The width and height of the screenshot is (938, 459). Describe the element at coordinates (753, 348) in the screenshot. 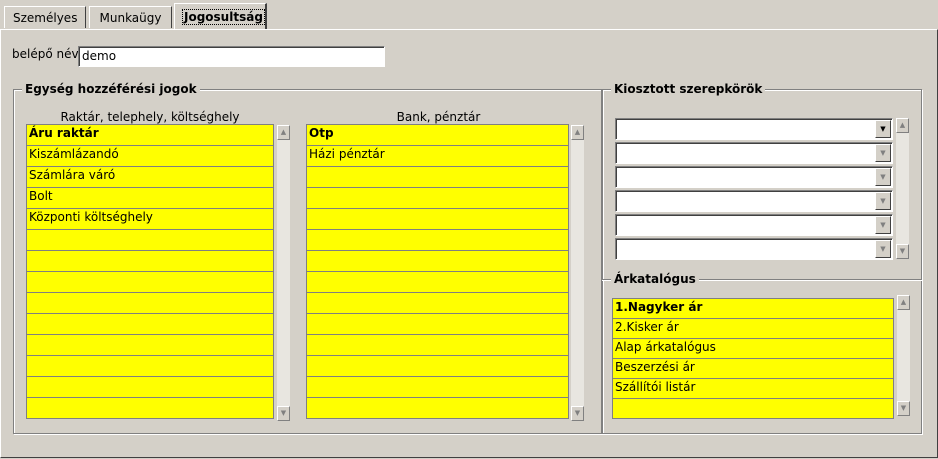

I see `list-item: Alap árkatalógus` at that location.